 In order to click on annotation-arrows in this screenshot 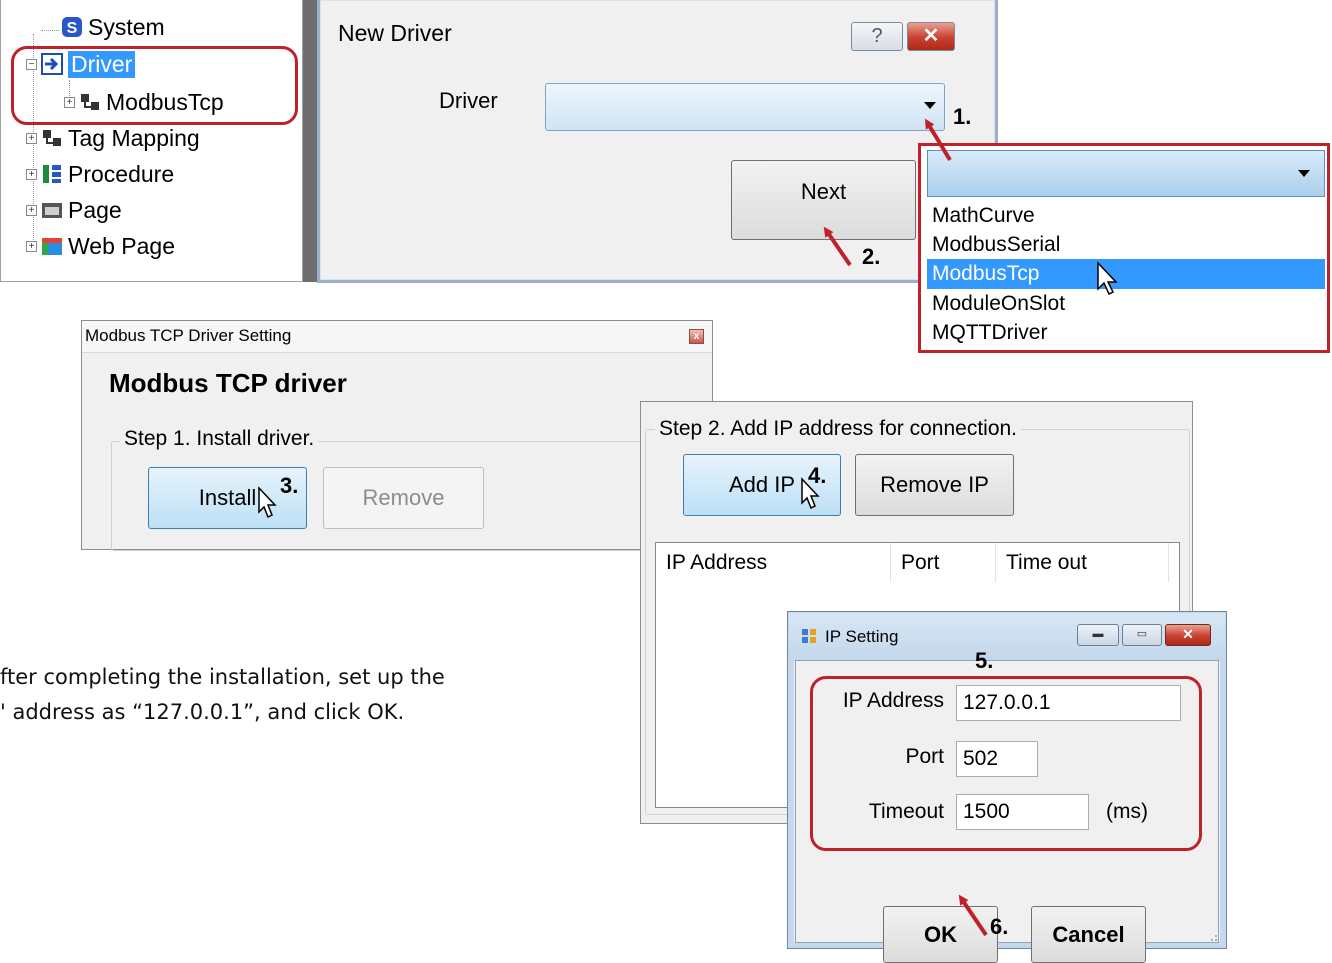, I will do `click(905, 527)`.